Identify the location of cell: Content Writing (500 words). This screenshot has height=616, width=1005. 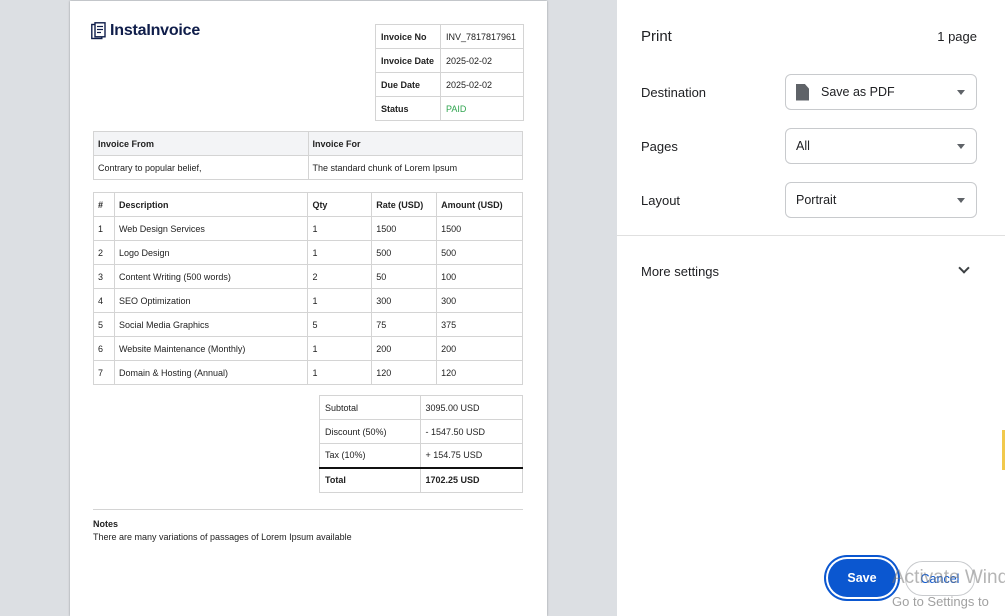
(211, 276).